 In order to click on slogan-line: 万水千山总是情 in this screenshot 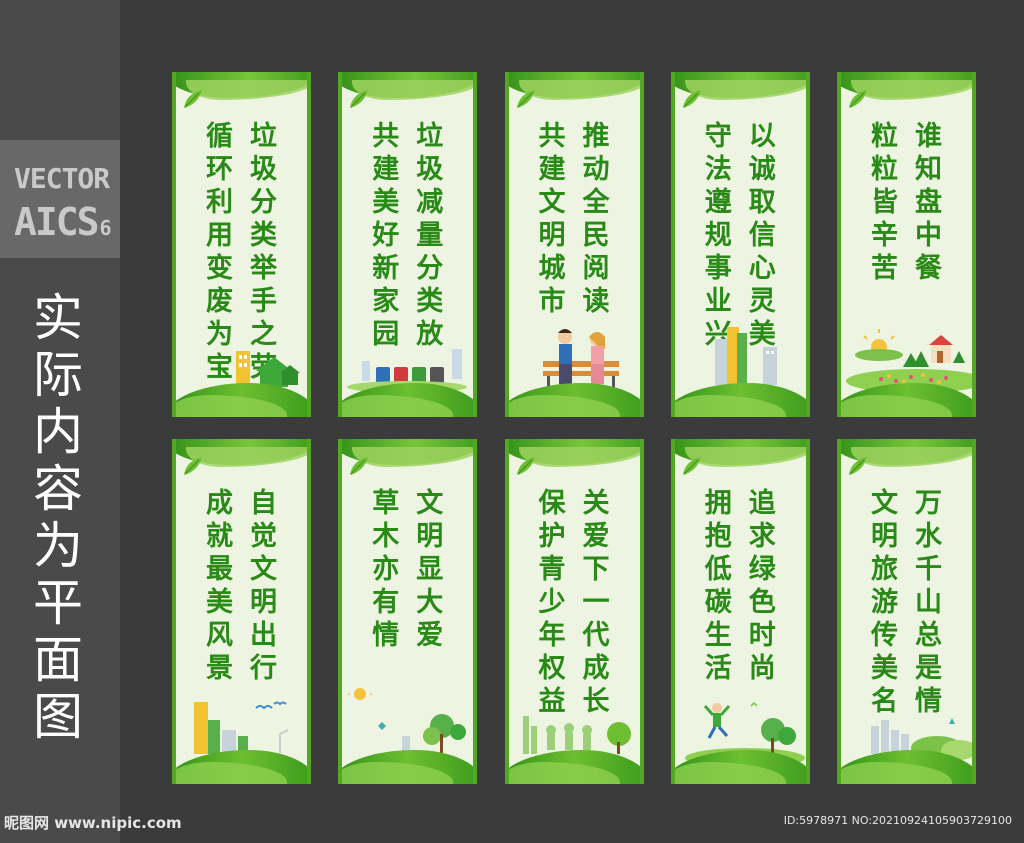, I will do `click(928, 602)`.